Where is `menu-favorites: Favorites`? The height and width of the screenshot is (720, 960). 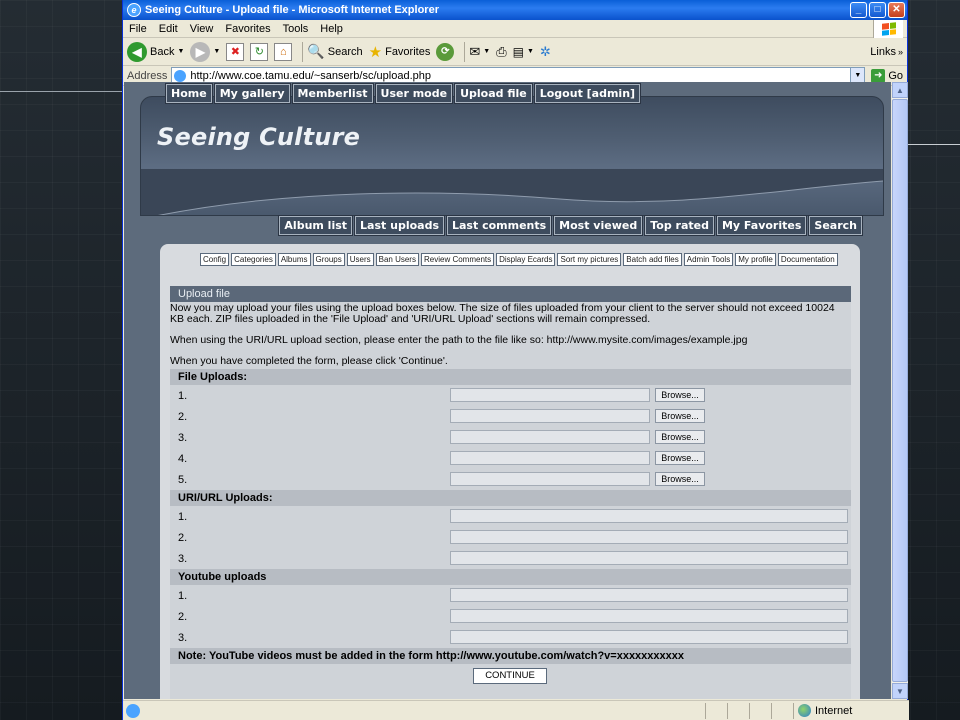
menu-favorites: Favorites is located at coordinates (247, 29).